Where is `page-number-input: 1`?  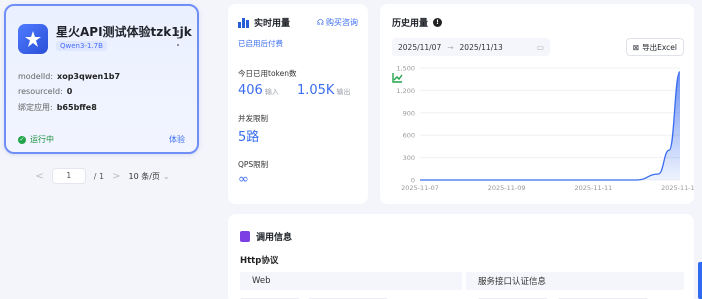 page-number-input: 1 is located at coordinates (68, 176).